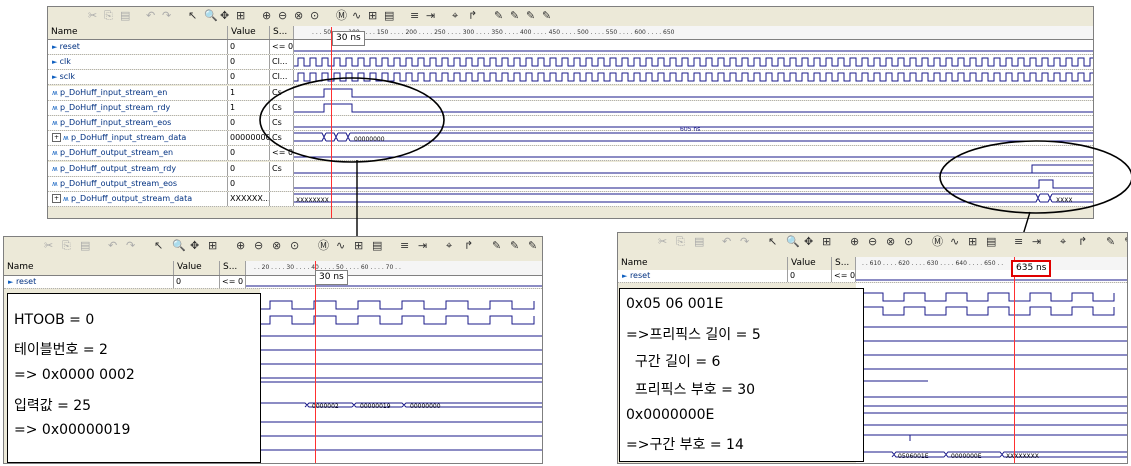 The width and height of the screenshot is (1131, 466). I want to click on signal-row: ʍ p_DoHuff_input_stream_en 1 Cs, so click(570, 93).